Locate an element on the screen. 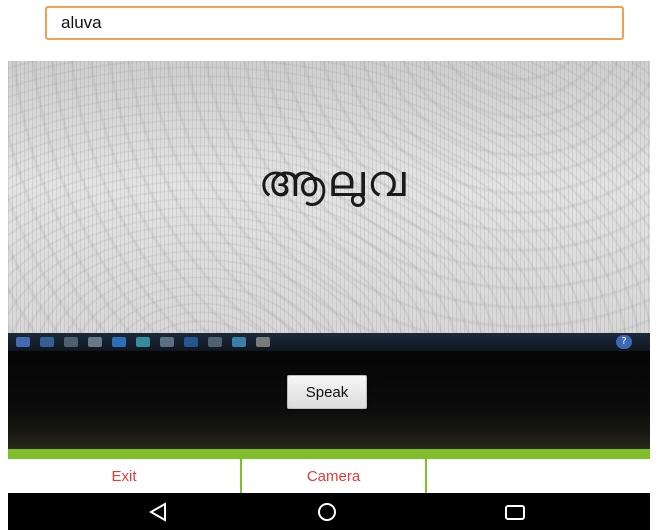 Image resolution: width=658 pixels, height=530 pixels. action-bar: Exit Camera is located at coordinates (329, 476).